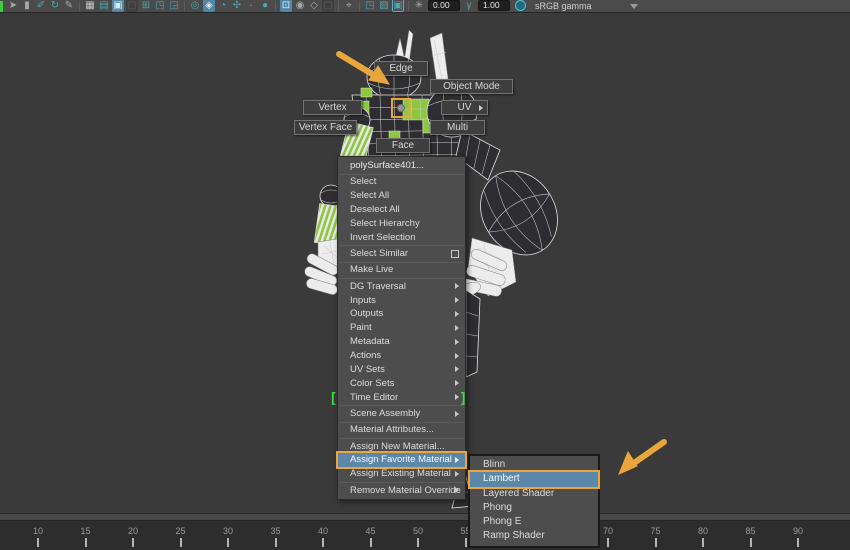 The height and width of the screenshot is (550, 850). Describe the element at coordinates (195, 6) in the screenshot. I see `snap-grid-icon: ◎` at that location.